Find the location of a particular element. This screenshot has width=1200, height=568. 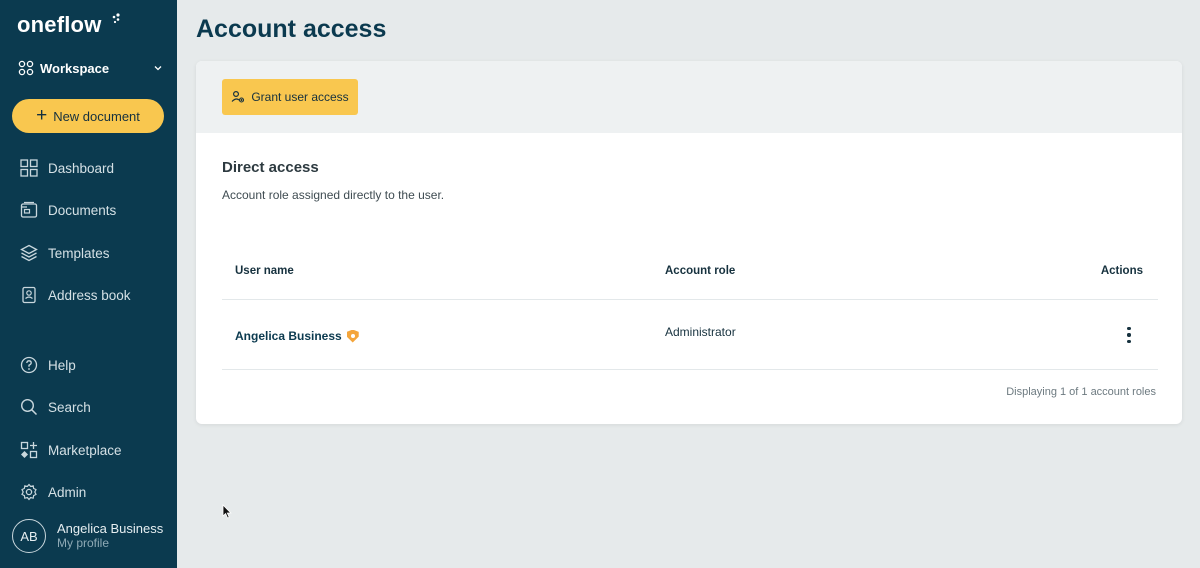

profile-menu: AB Angelica Business My profile is located at coordinates (87, 536).